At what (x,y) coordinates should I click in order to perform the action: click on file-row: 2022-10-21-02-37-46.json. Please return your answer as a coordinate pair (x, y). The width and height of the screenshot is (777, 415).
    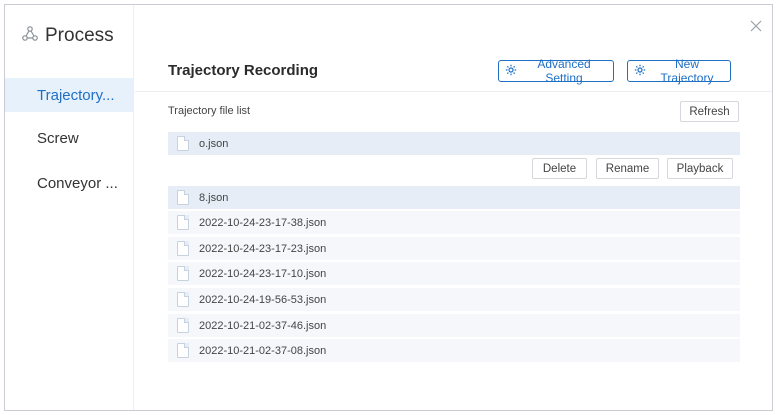
    Looking at the image, I should click on (454, 325).